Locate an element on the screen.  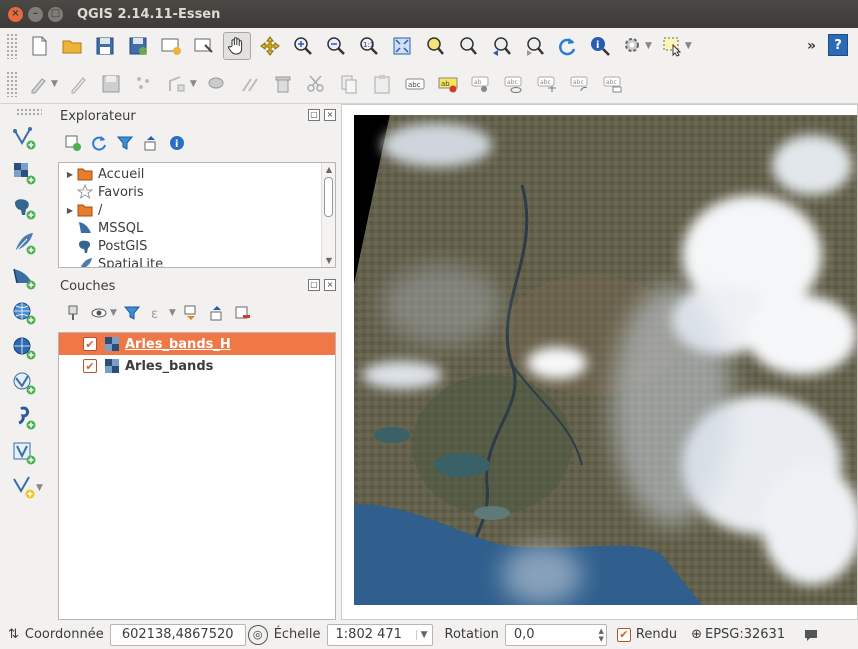
explorer-add-button is located at coordinates (73, 143).